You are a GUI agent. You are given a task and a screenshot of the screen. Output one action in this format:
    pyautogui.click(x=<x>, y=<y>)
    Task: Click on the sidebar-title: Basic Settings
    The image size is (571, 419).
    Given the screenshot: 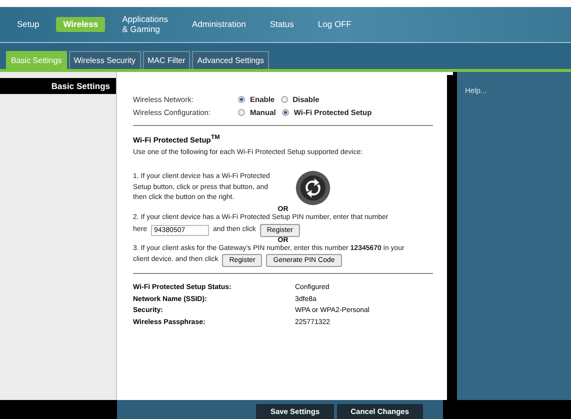 What is the action you would take?
    pyautogui.click(x=58, y=86)
    